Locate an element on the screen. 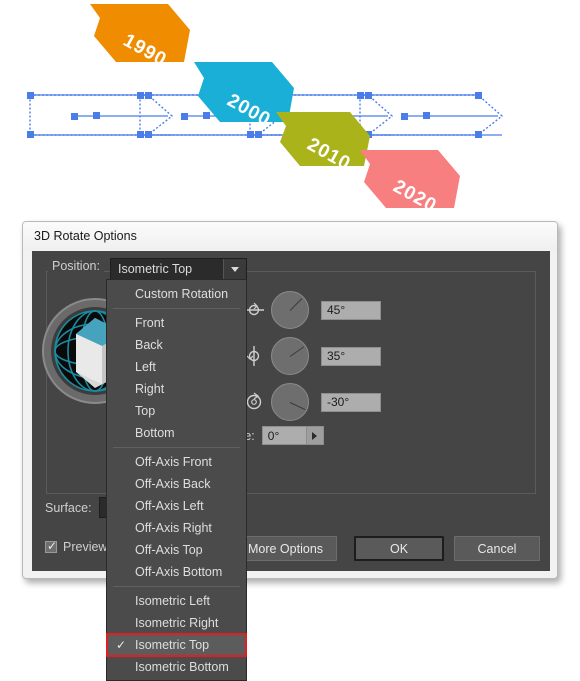 The height and width of the screenshot is (681, 580). menu-item-label: Off-Axis Front is located at coordinates (173, 462).